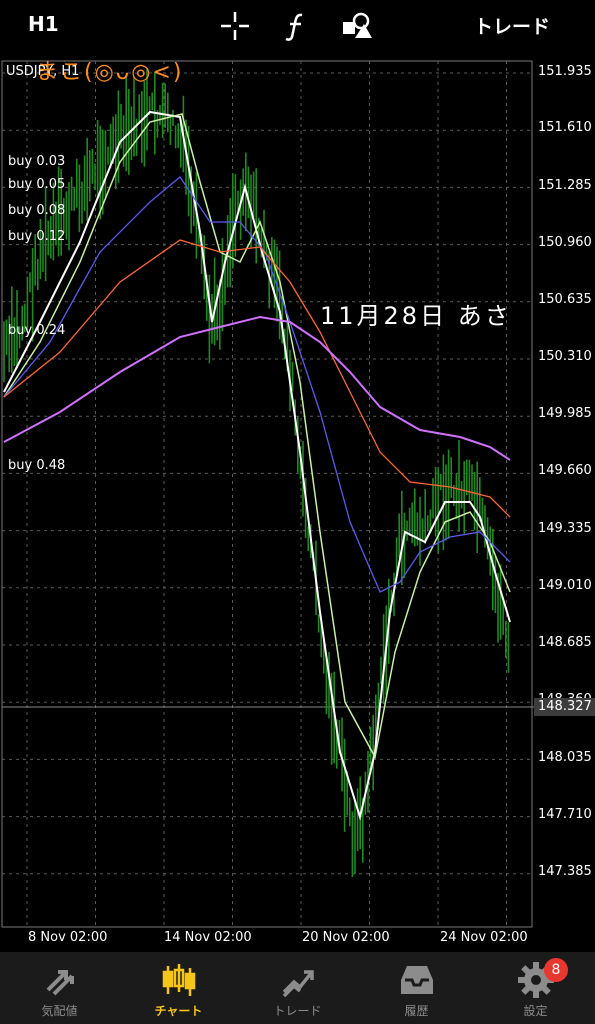 The image size is (595, 1024). I want to click on tab-chart: チャート, so click(178, 988).